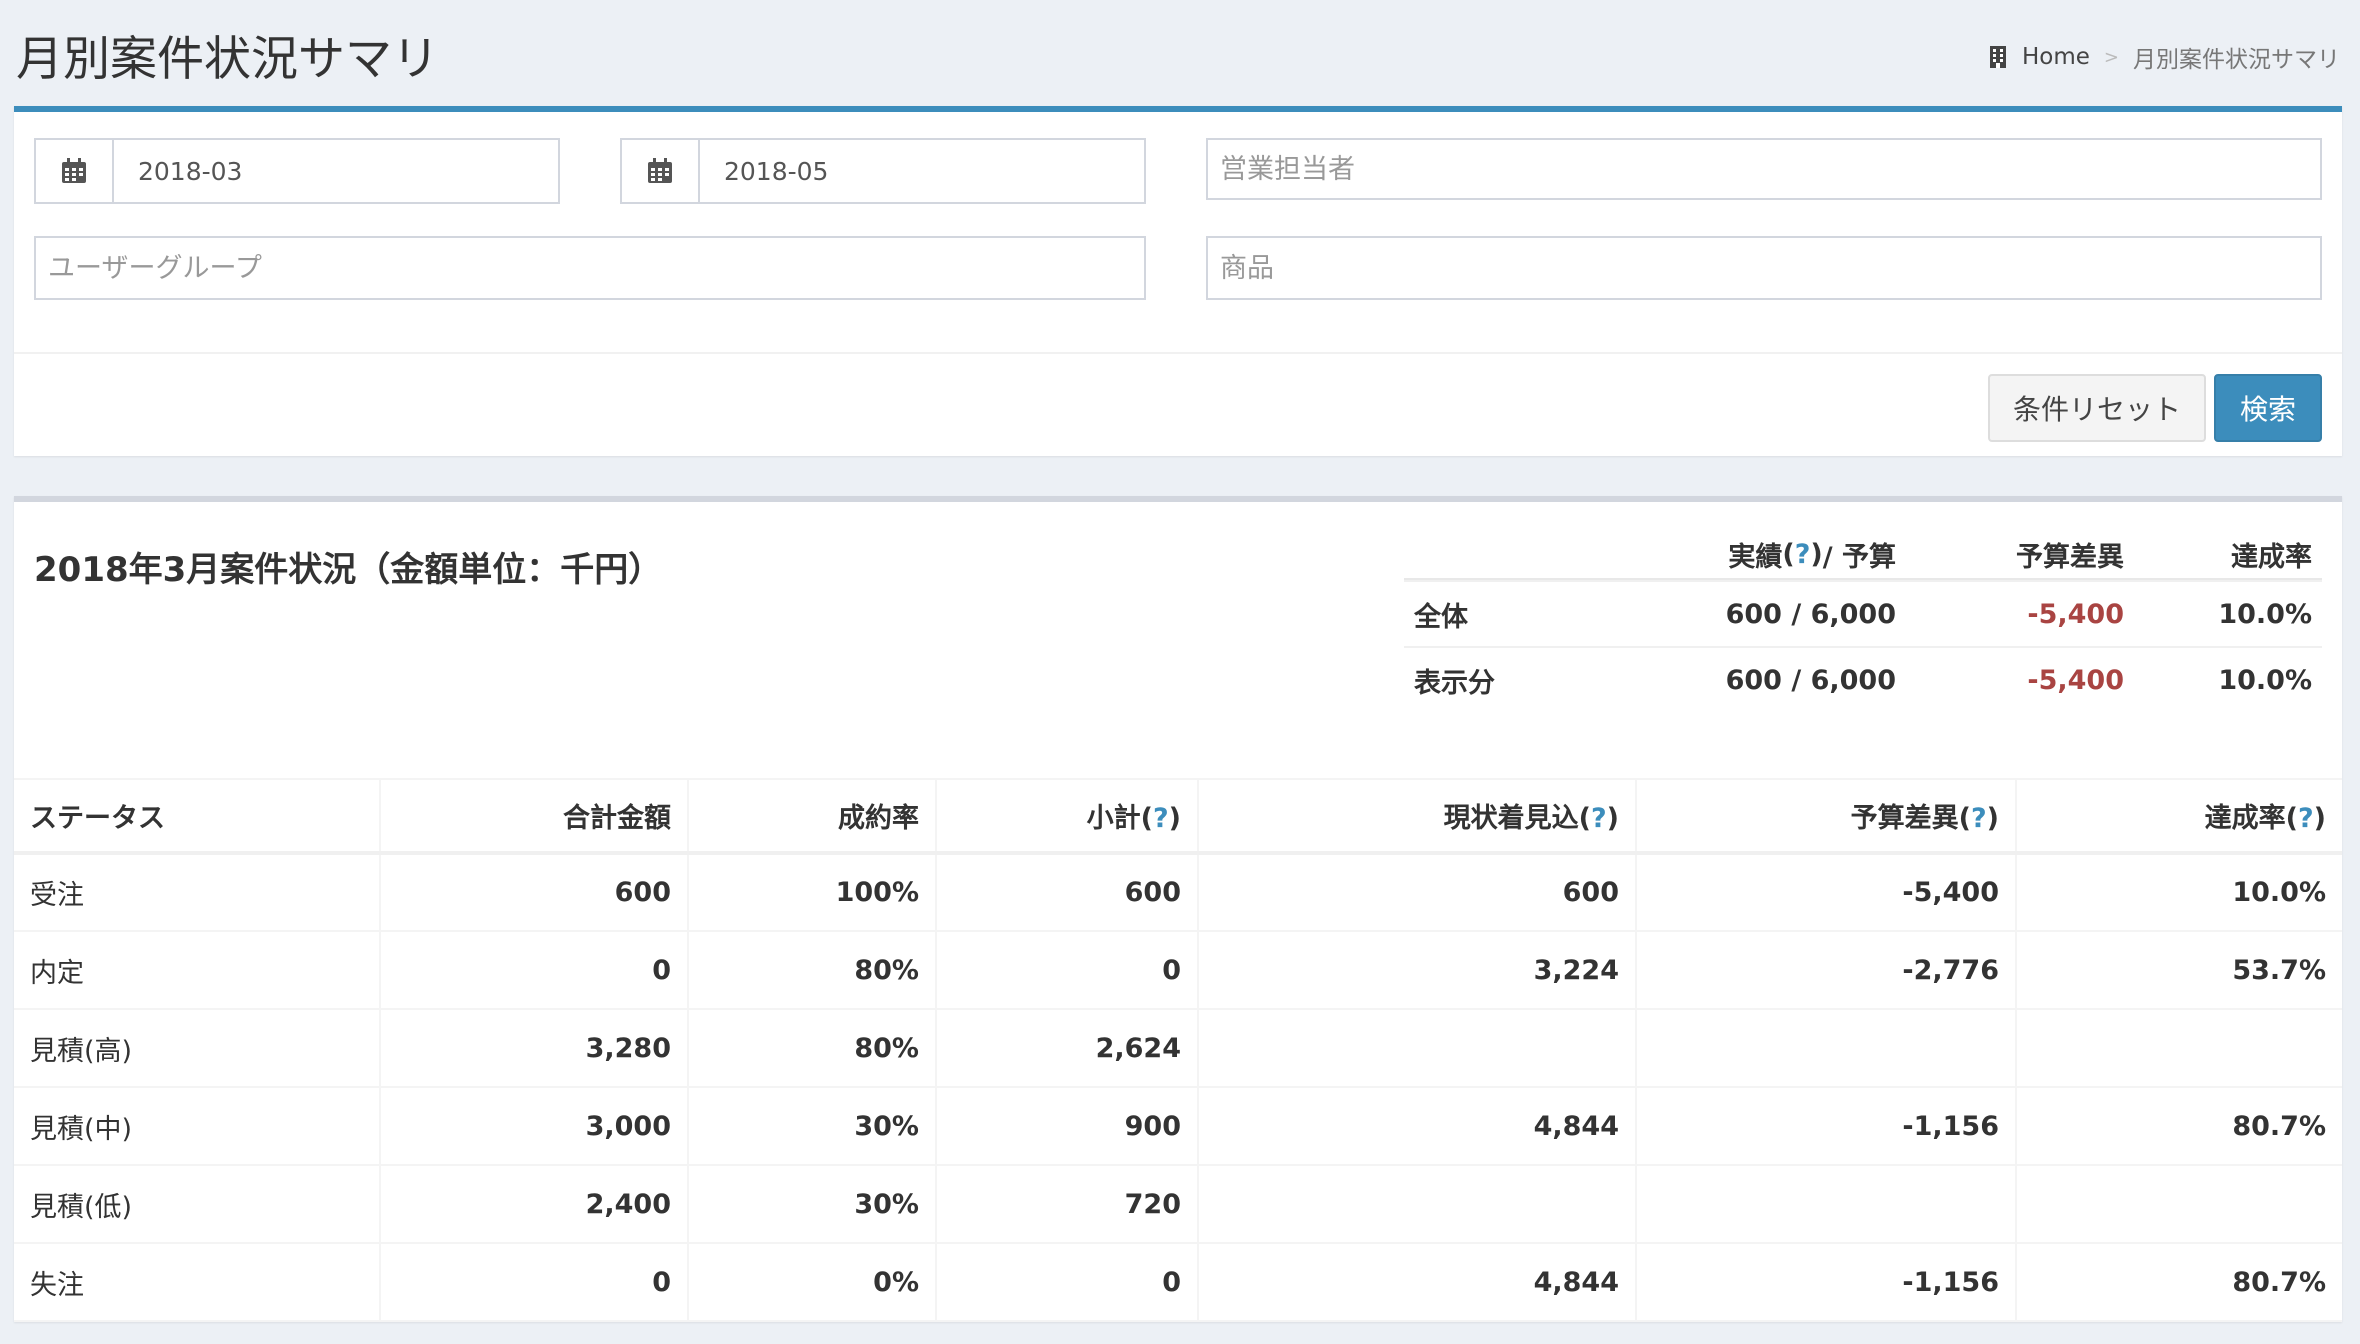 The image size is (2360, 1344). What do you see at coordinates (1863, 613) in the screenshot?
I see `budget-summary-row: 全体 600 / 6,000 -5,400 10.0%` at bounding box center [1863, 613].